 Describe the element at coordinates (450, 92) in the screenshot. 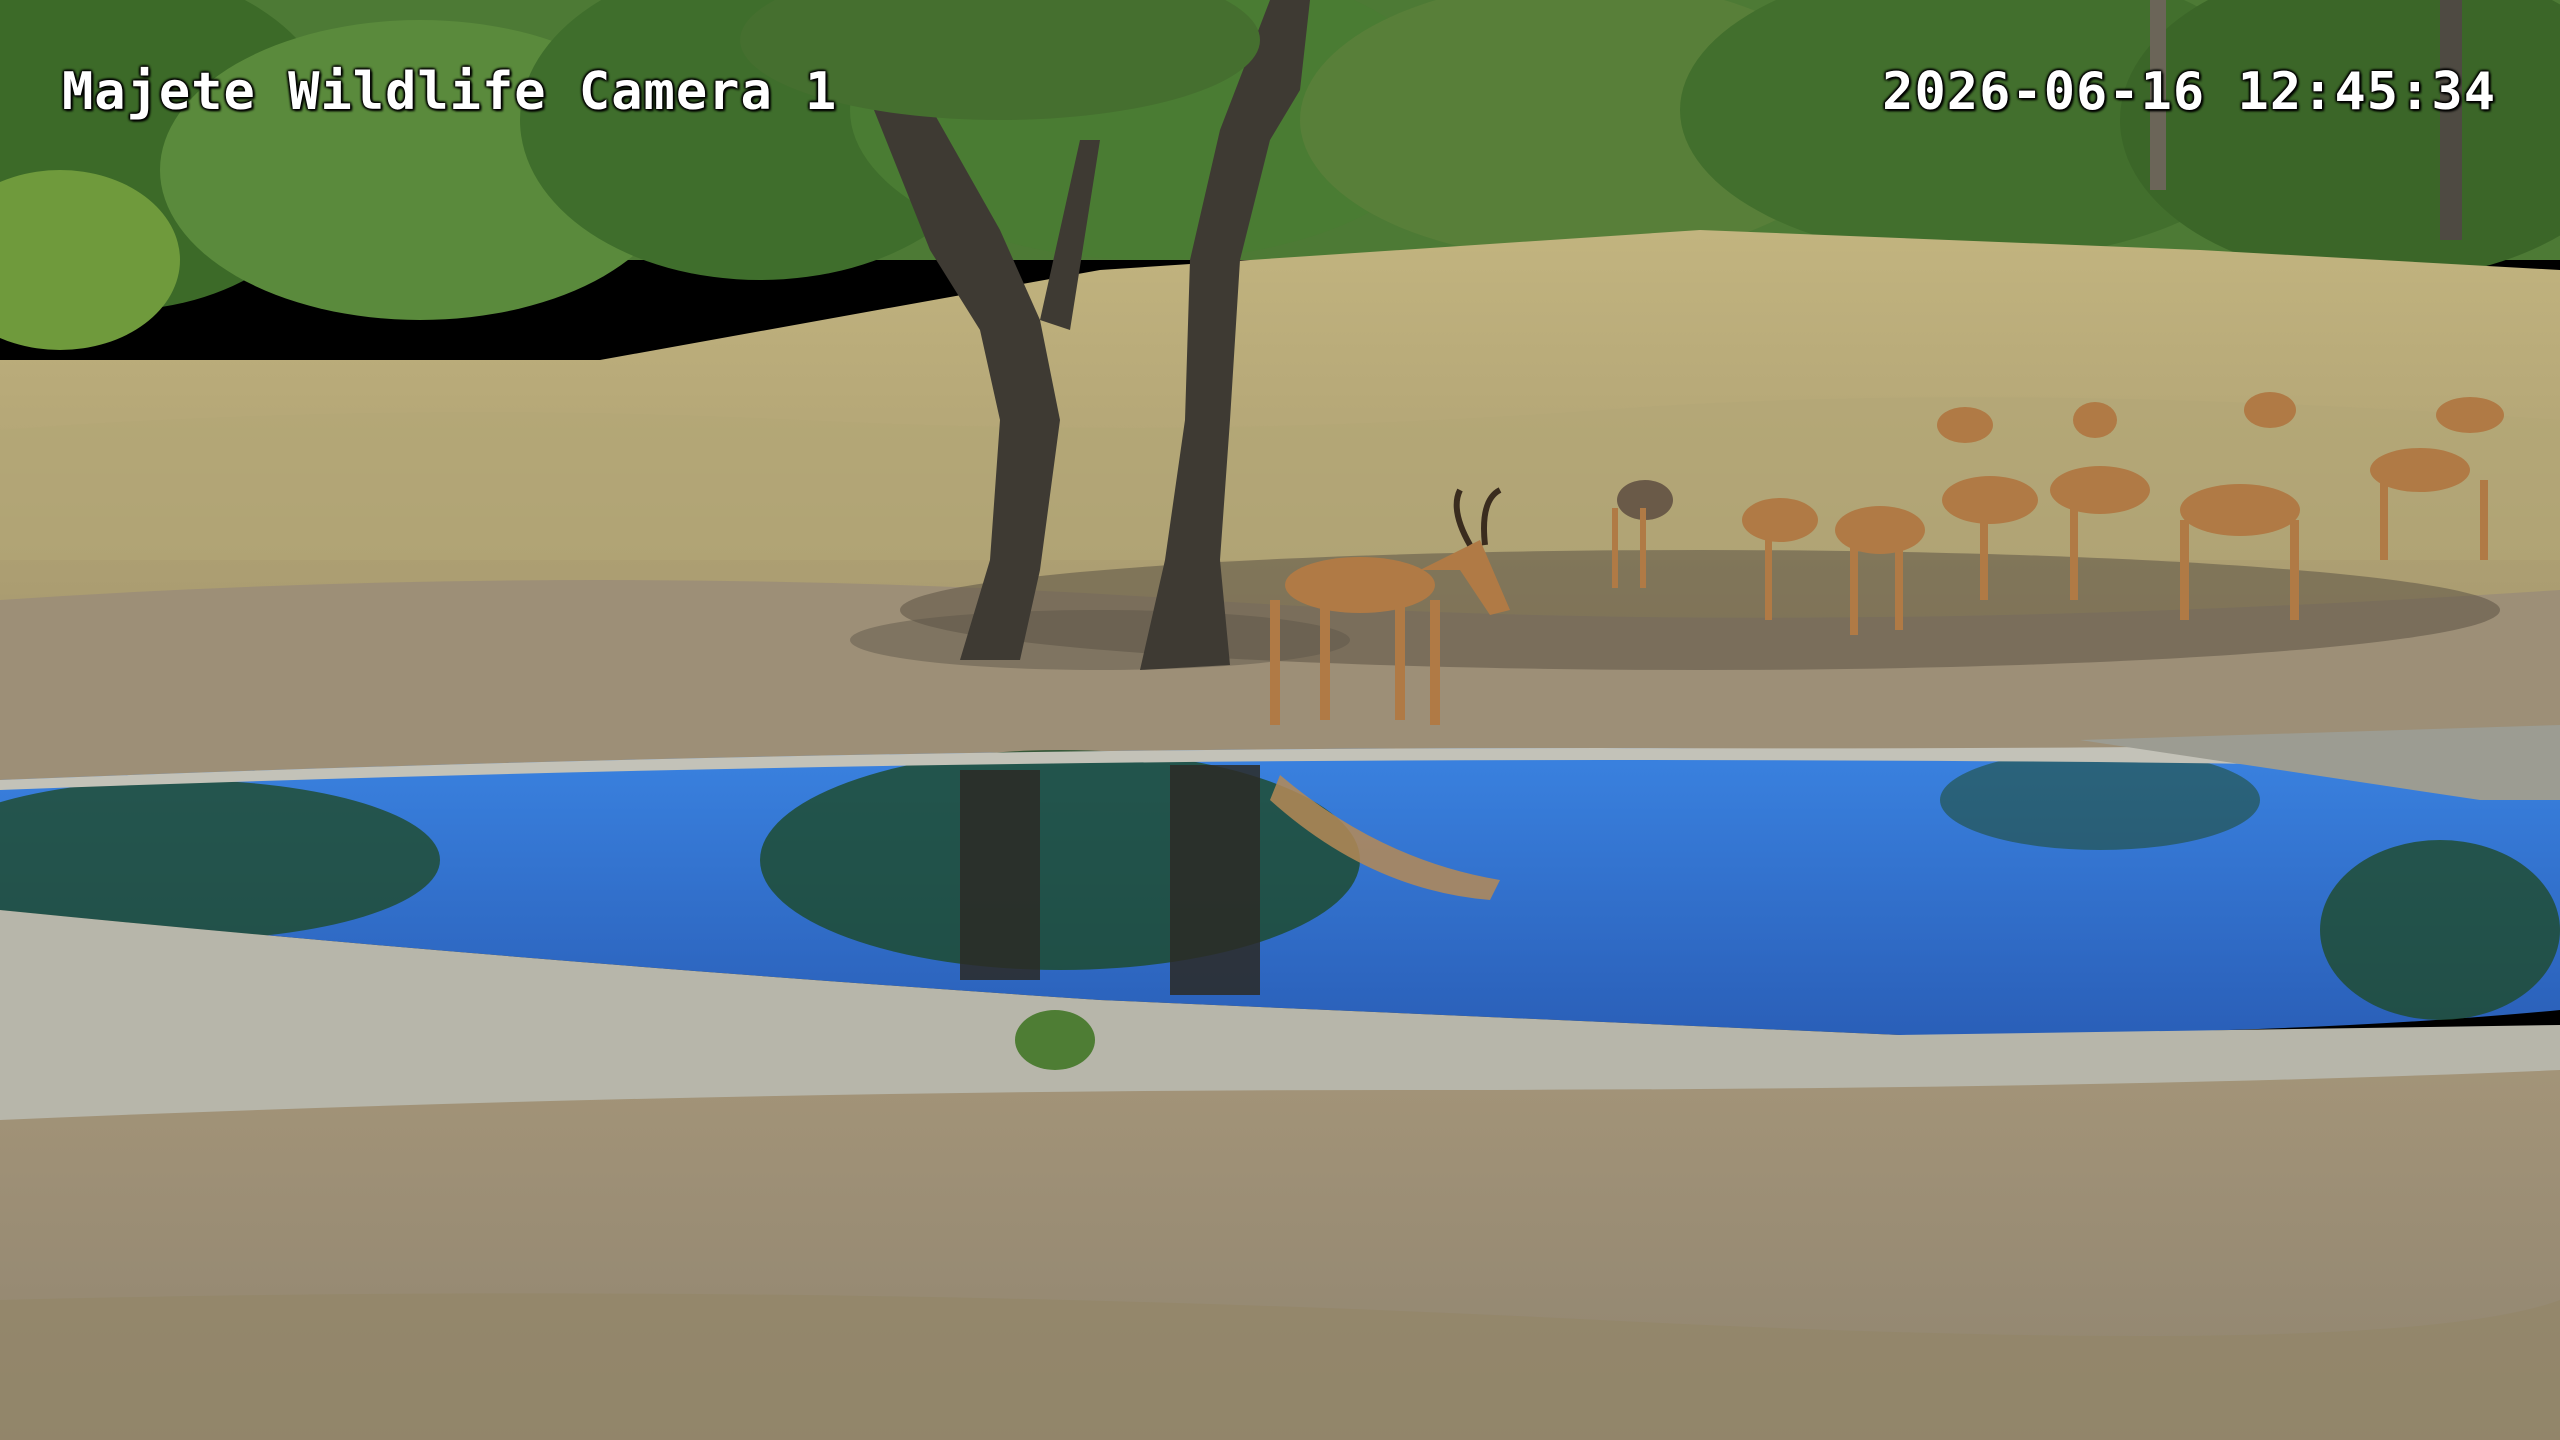

I see `camera-name-label: Majete Wildlife Camera 1` at that location.